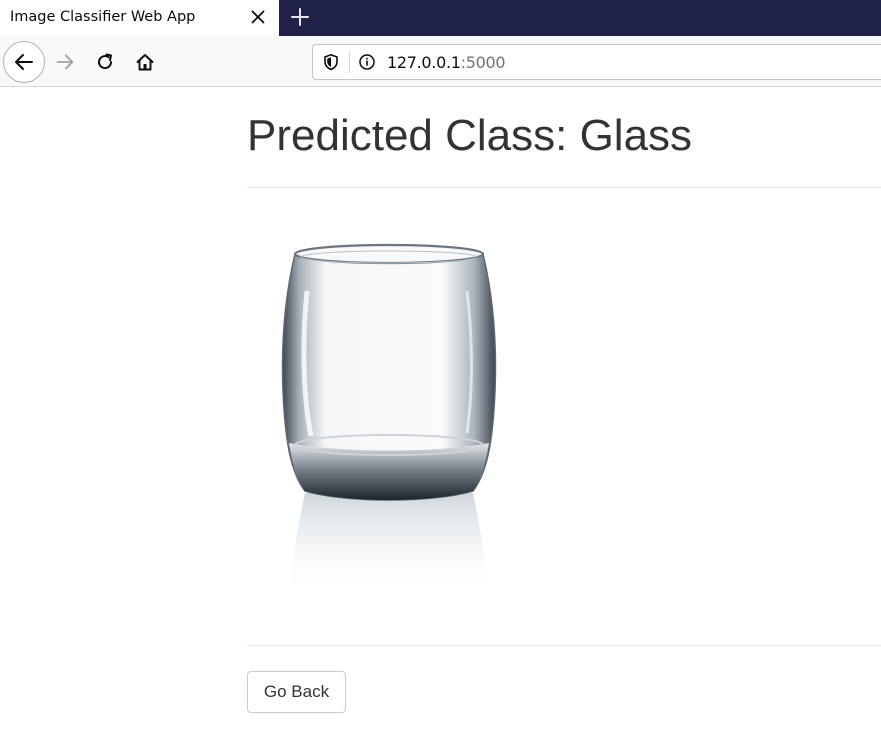 The image size is (881, 753). Describe the element at coordinates (483, 62) in the screenshot. I see `url-port: :5000` at that location.